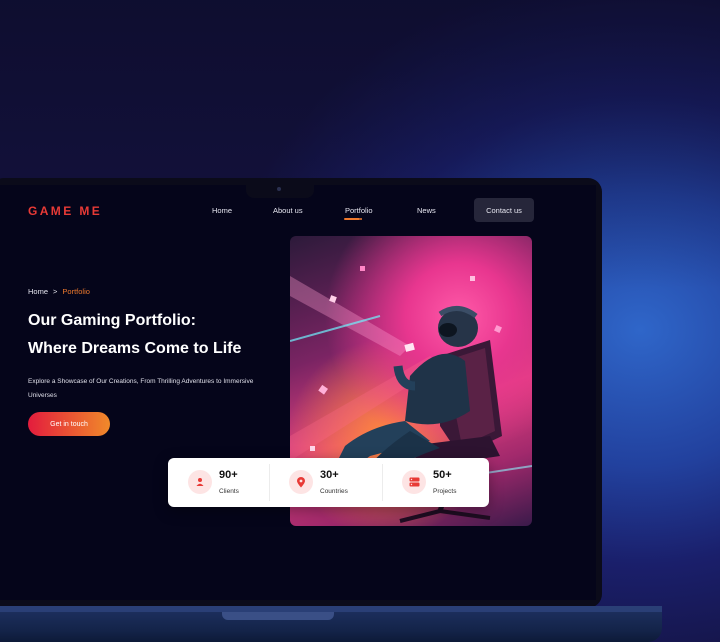  Describe the element at coordinates (442, 475) in the screenshot. I see `stat-value: 50+` at that location.